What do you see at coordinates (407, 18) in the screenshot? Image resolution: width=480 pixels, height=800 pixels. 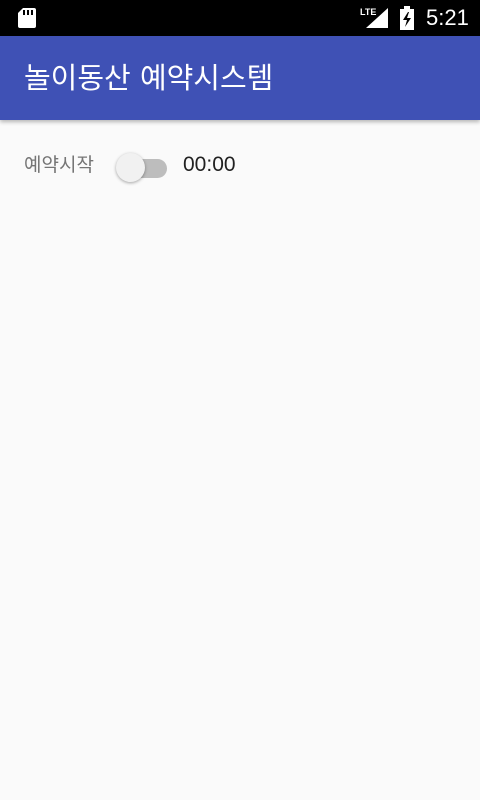 I see `battery-charging-icon` at bounding box center [407, 18].